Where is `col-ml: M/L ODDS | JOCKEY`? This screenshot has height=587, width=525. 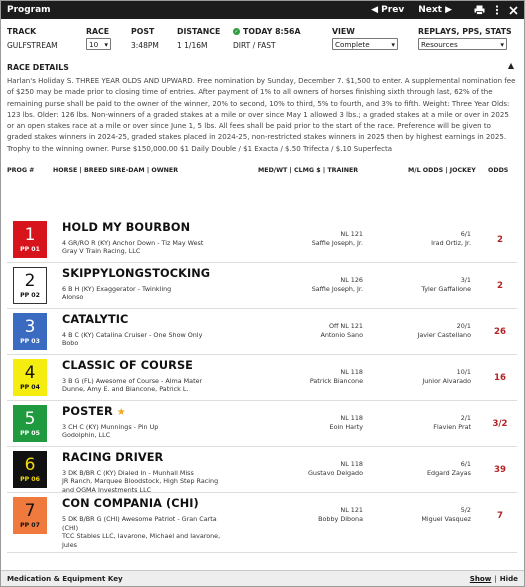 col-ml: M/L ODDS | JOCKEY is located at coordinates (442, 170).